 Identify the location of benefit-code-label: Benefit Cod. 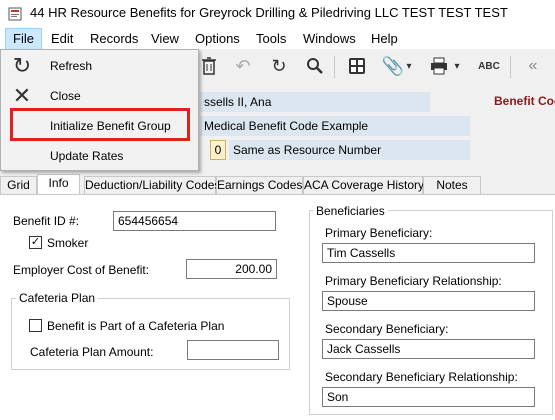
(524, 101).